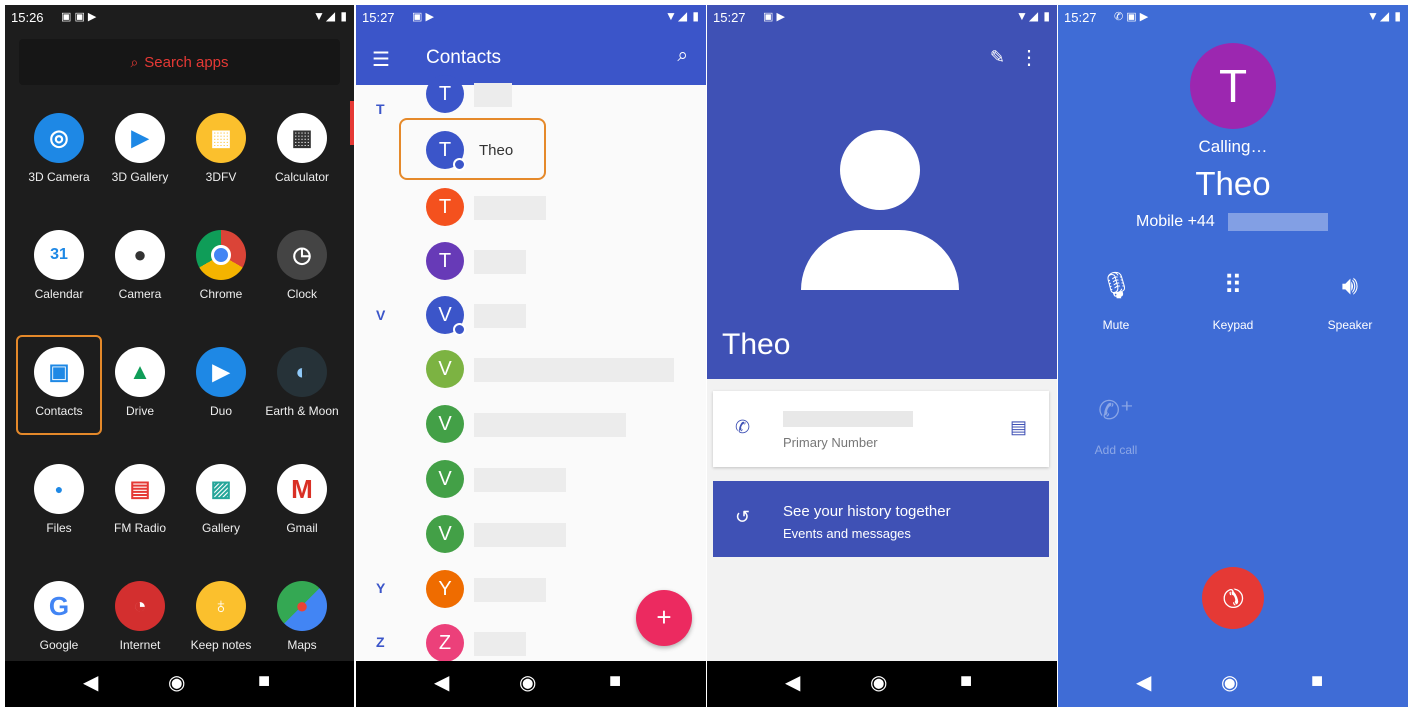 The height and width of the screenshot is (707, 1414). Describe the element at coordinates (140, 499) in the screenshot. I see `app-fm-radio: ▤ FM Radio` at that location.